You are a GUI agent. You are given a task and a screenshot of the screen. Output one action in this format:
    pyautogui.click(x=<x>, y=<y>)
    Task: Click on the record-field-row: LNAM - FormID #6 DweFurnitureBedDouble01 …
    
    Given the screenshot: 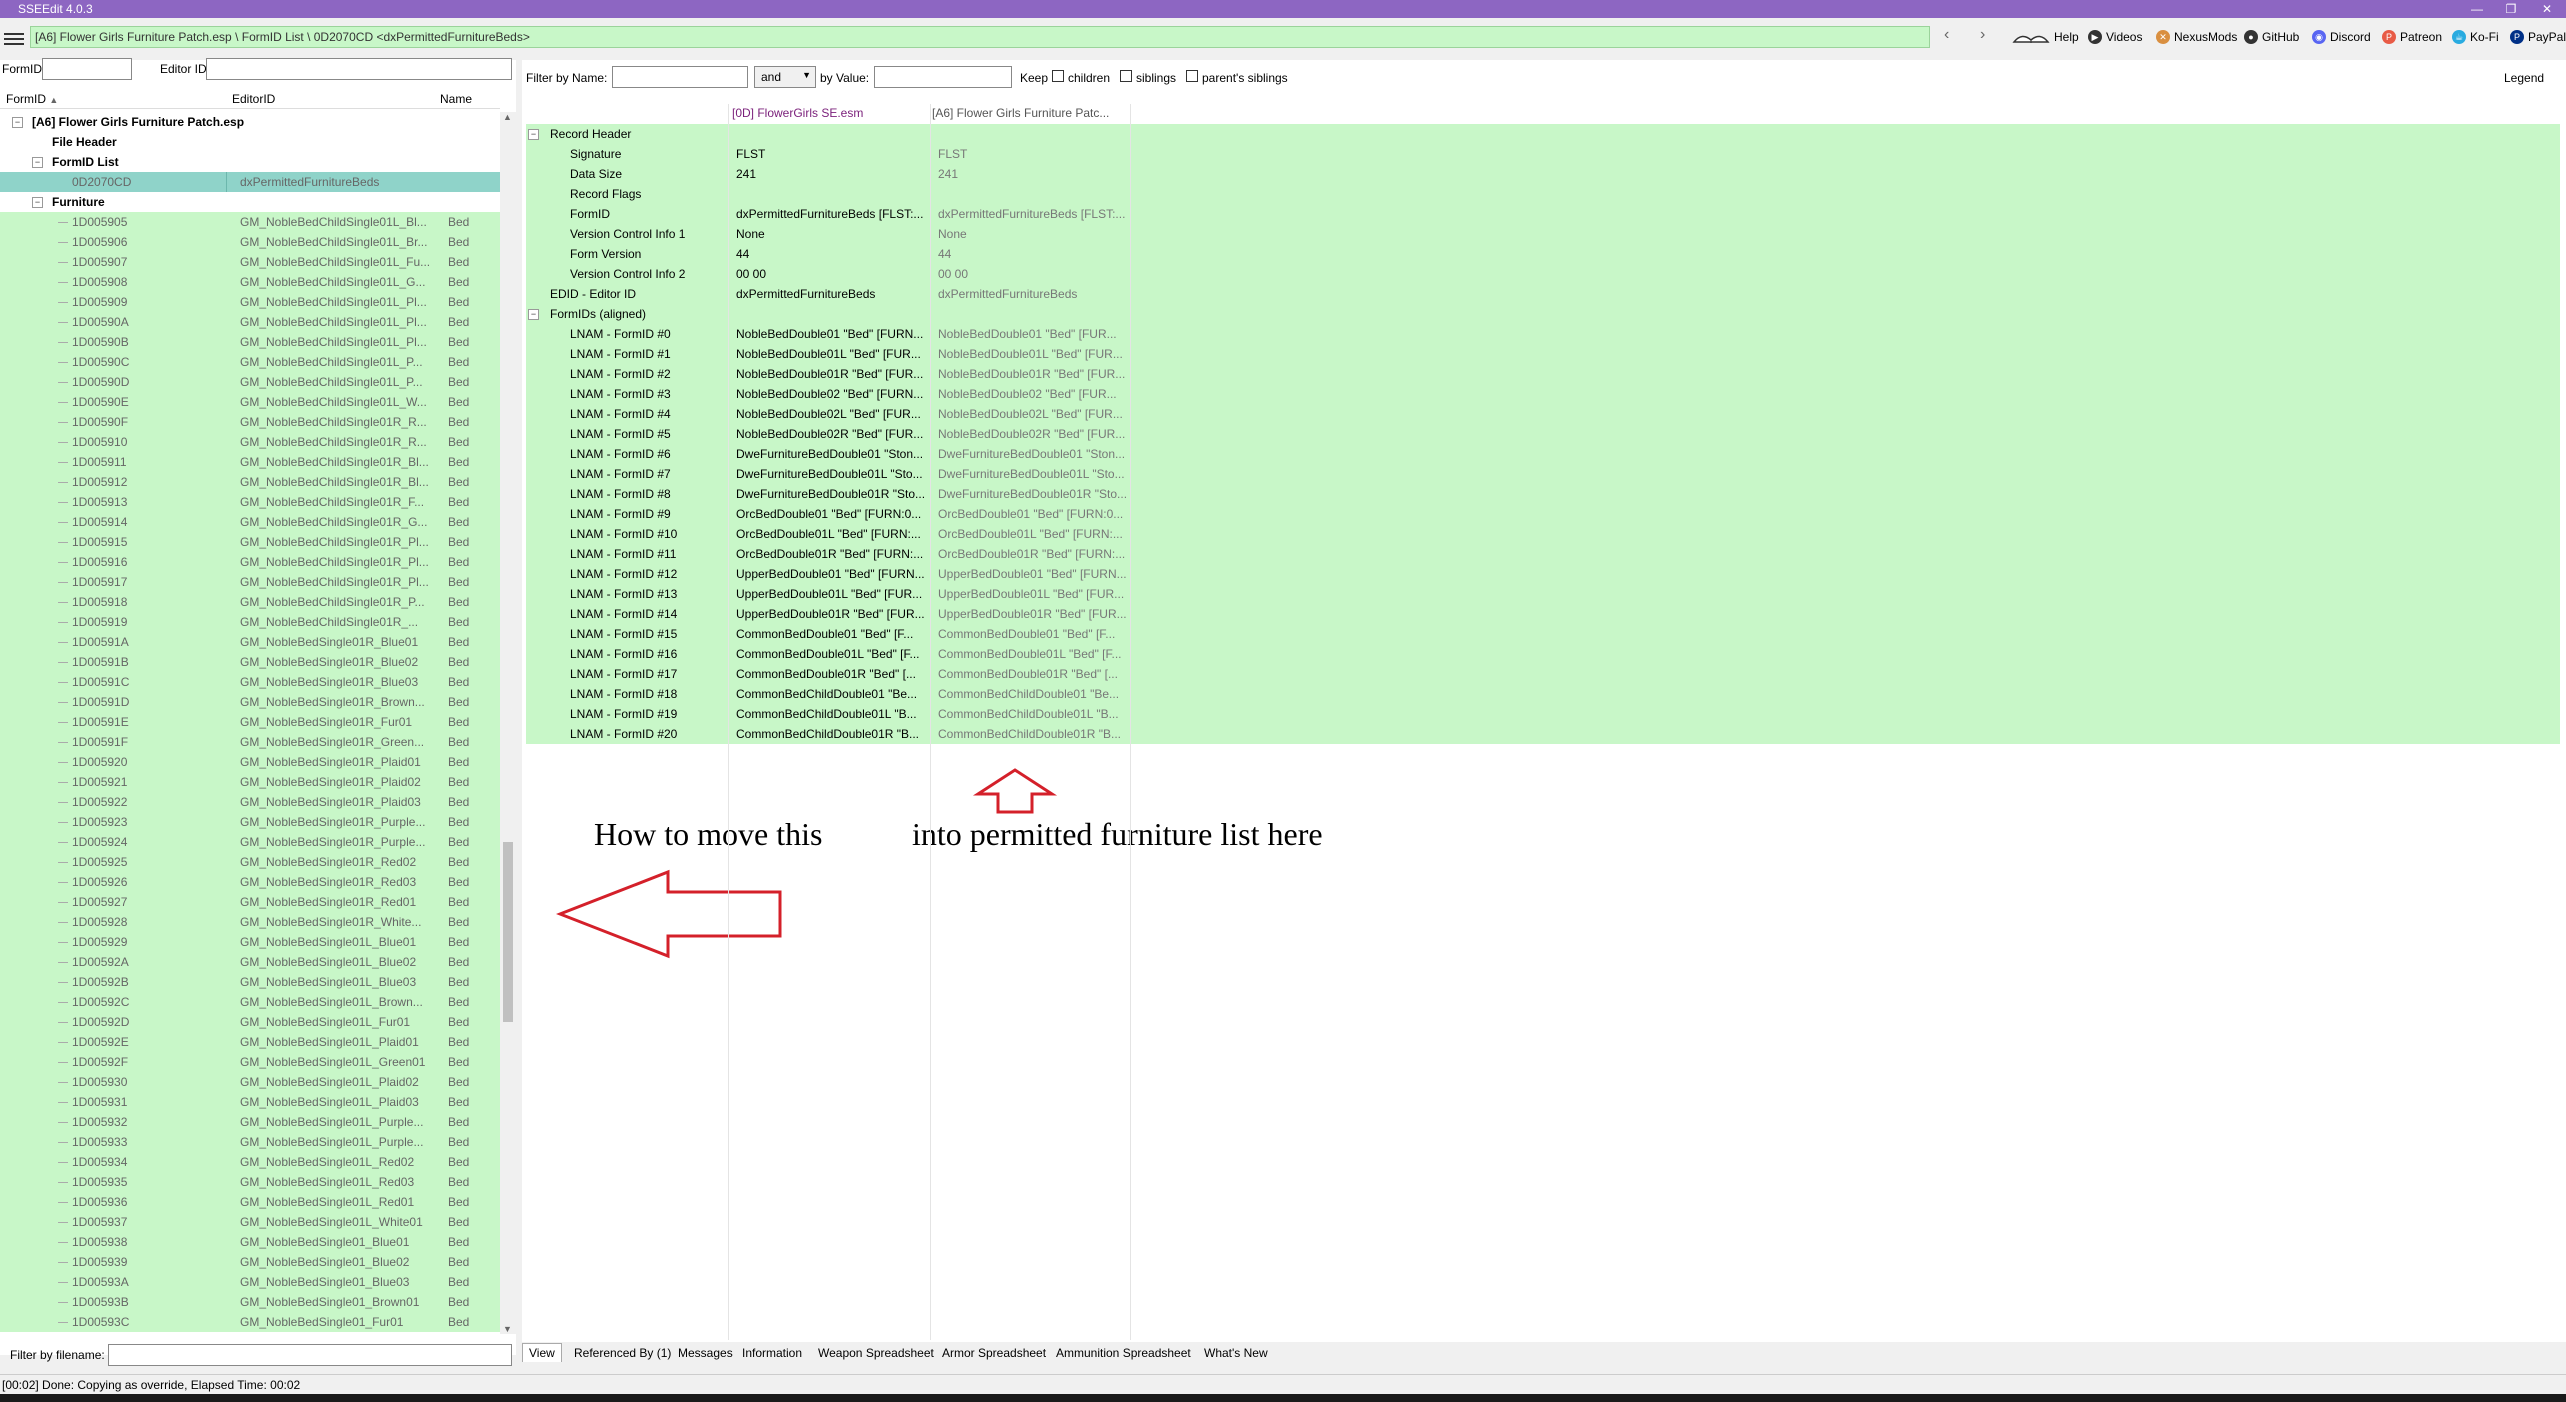 What is the action you would take?
    pyautogui.click(x=1543, y=454)
    